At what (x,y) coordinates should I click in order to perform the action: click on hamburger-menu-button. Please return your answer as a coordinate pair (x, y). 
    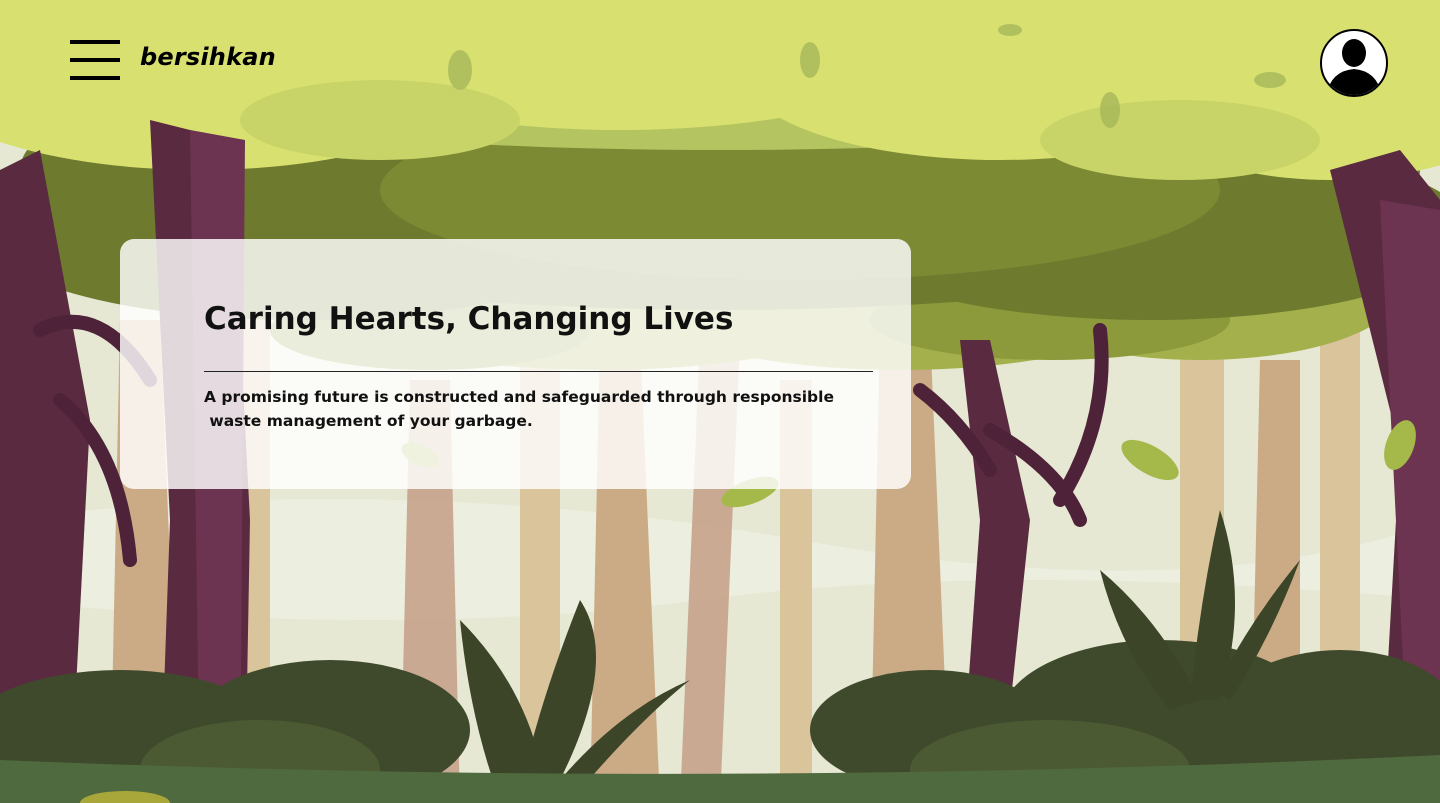
    Looking at the image, I should click on (95, 60).